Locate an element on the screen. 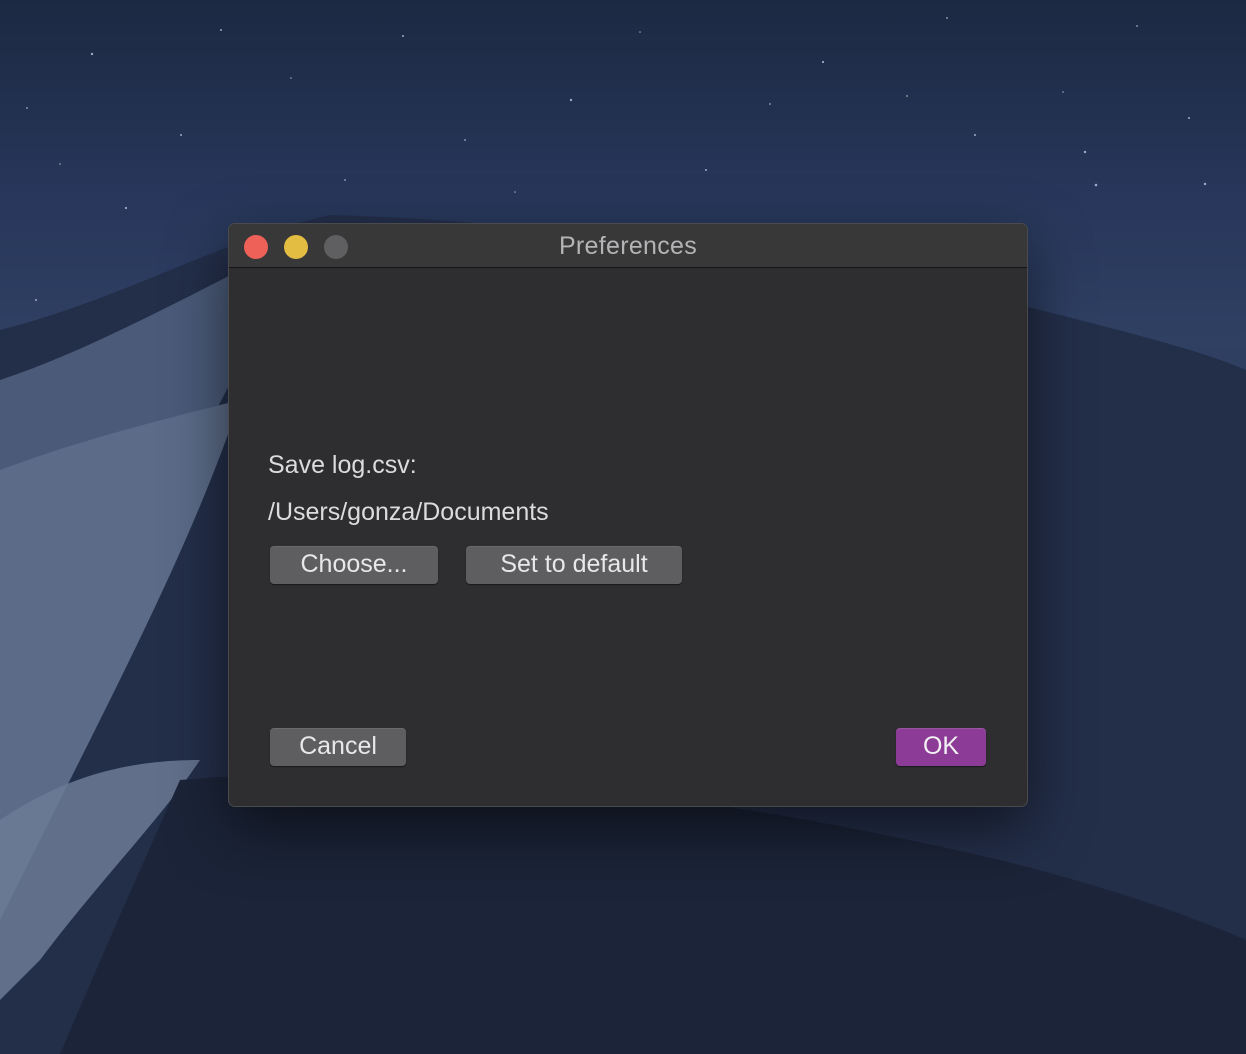  title-bar: Preferences is located at coordinates (628, 246).